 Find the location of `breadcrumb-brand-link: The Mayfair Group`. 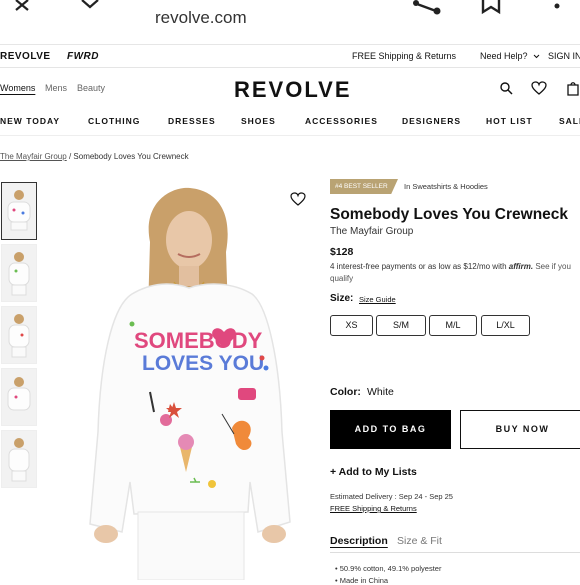

breadcrumb-brand-link: The Mayfair Group is located at coordinates (33, 156).